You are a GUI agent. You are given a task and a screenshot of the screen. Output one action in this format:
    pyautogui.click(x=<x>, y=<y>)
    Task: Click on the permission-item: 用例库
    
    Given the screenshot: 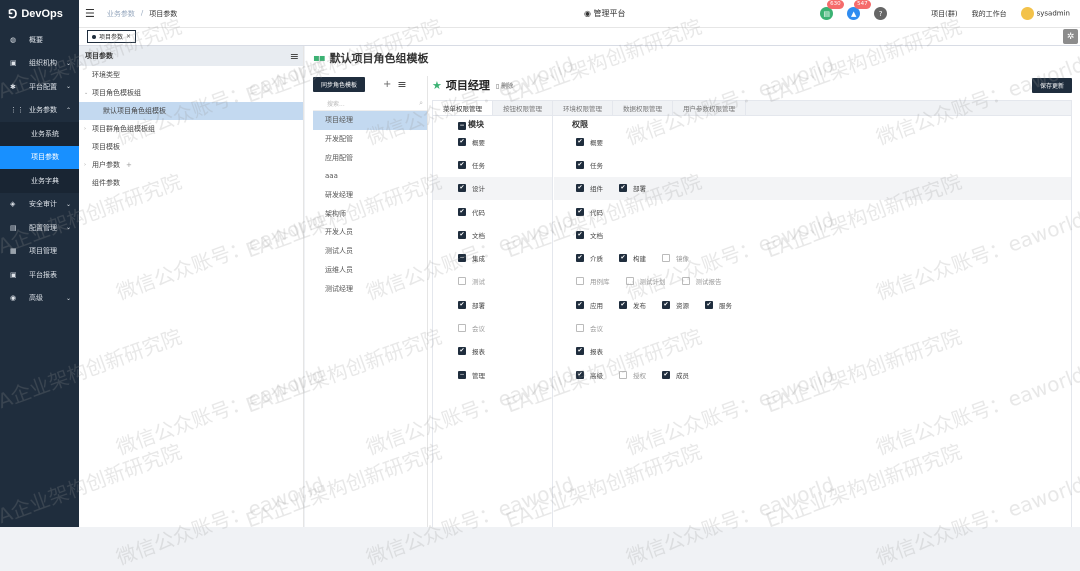 What is the action you would take?
    pyautogui.click(x=593, y=281)
    